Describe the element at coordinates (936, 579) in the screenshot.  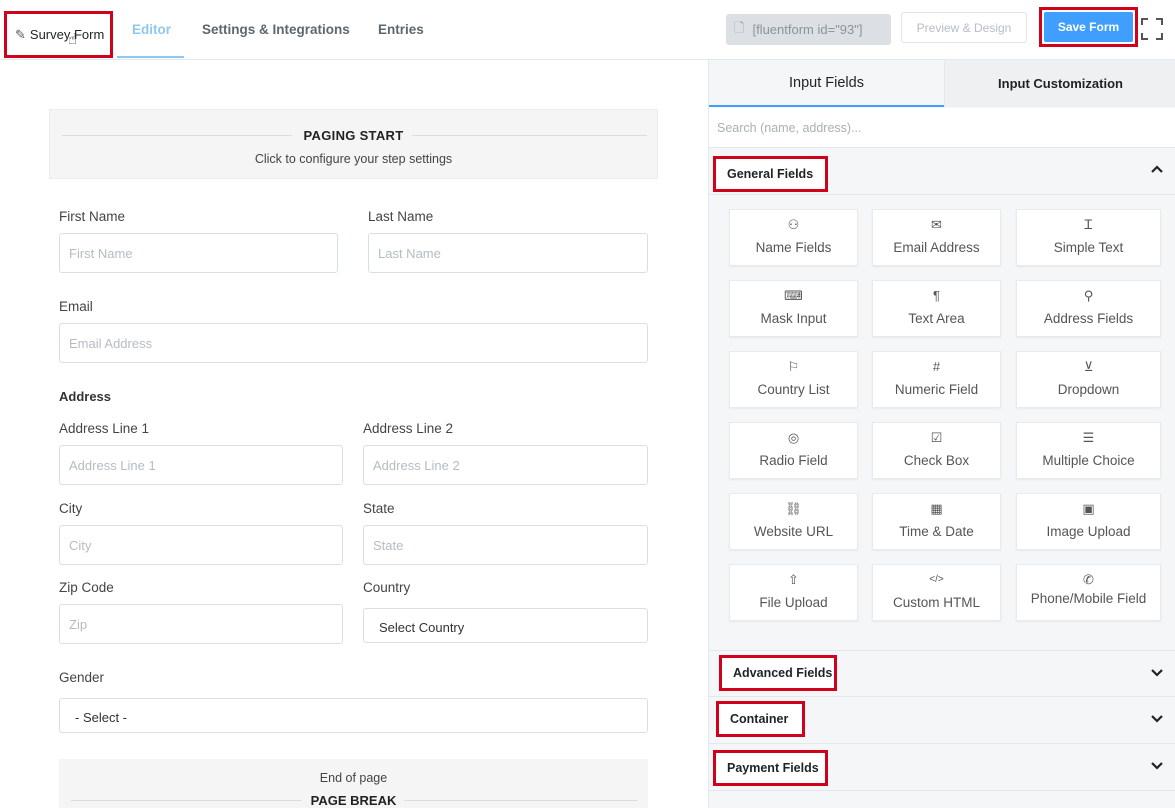
I see `code-icon: </>` at that location.